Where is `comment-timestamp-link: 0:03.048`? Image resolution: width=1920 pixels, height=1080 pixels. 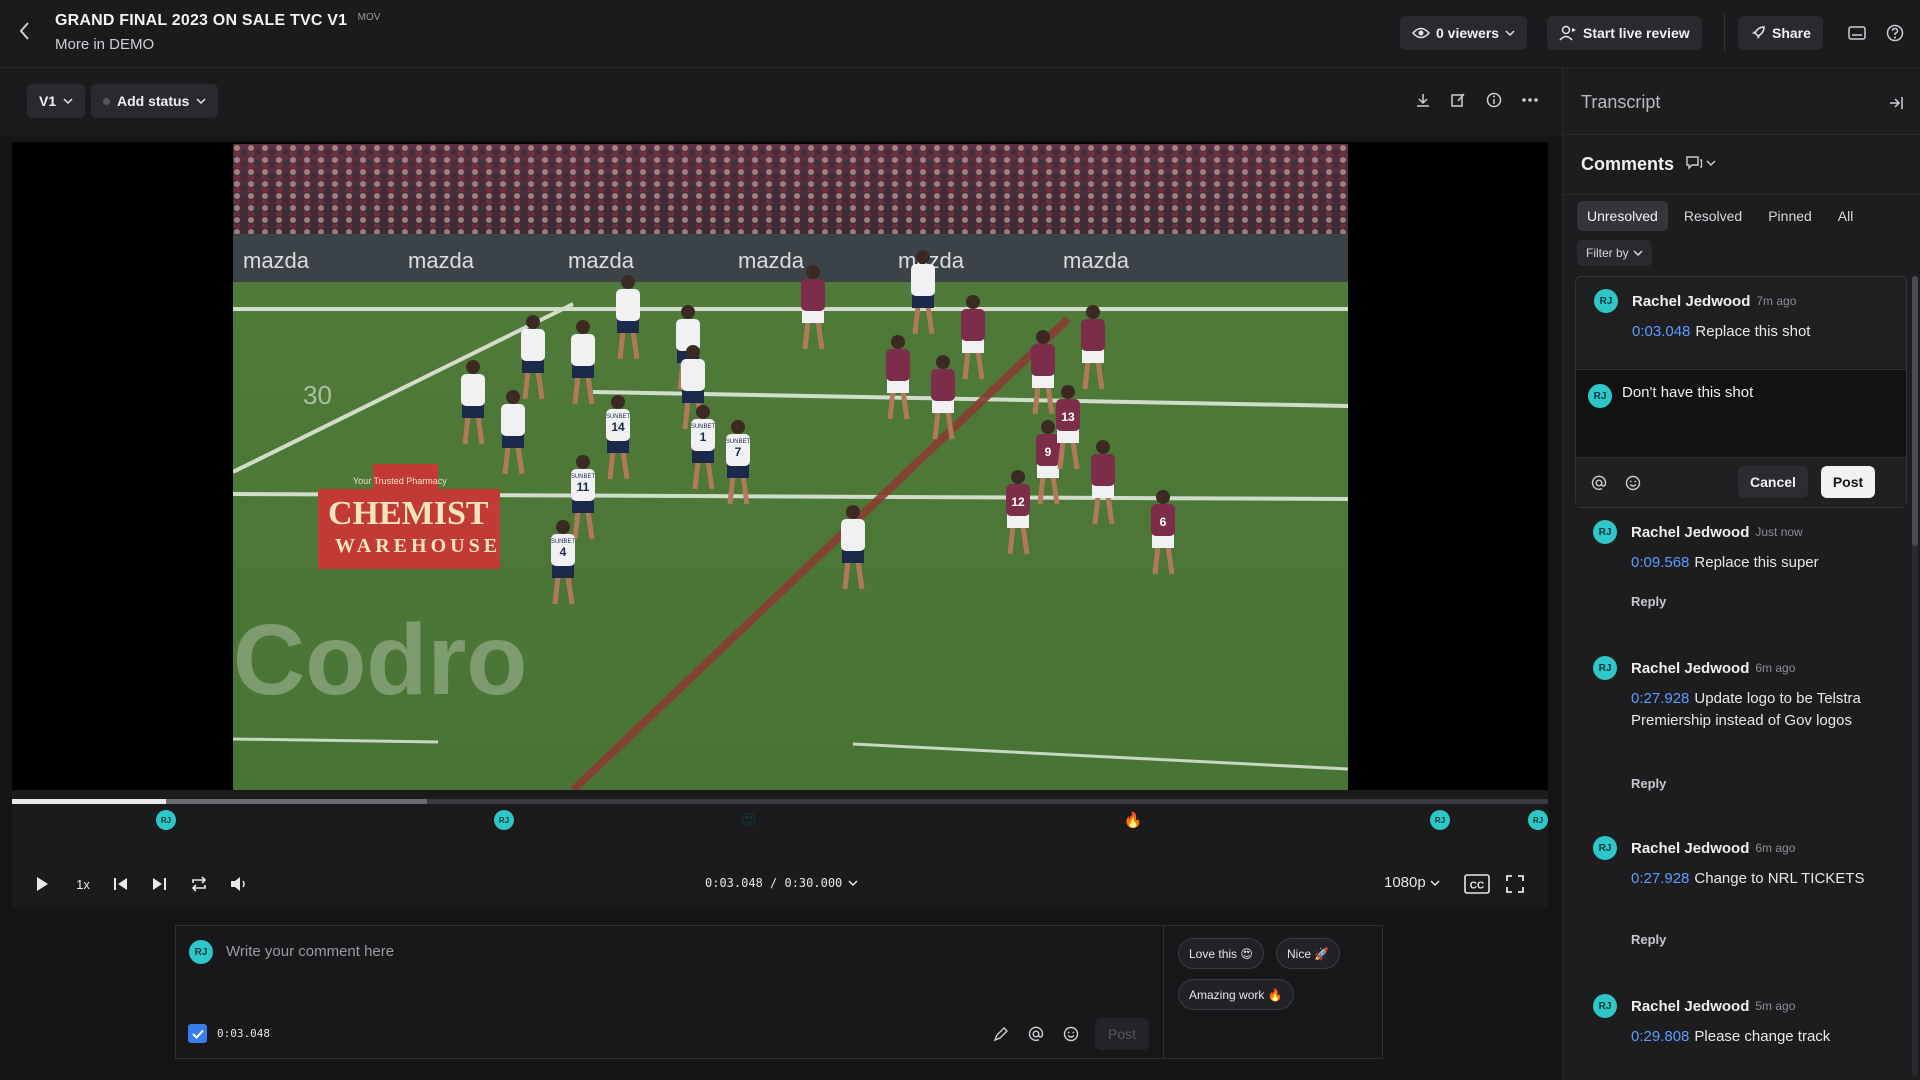 comment-timestamp-link: 0:03.048 is located at coordinates (1661, 331).